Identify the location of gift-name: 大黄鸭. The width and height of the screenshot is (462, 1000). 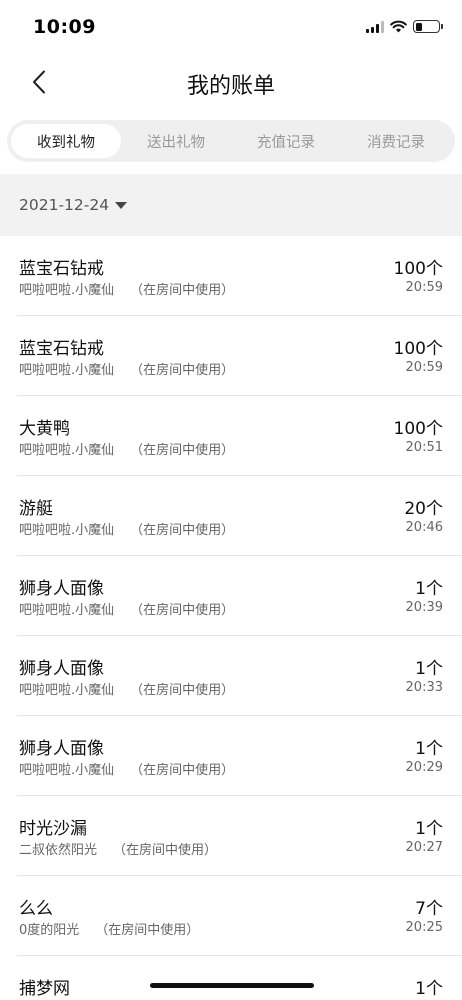
(44, 429).